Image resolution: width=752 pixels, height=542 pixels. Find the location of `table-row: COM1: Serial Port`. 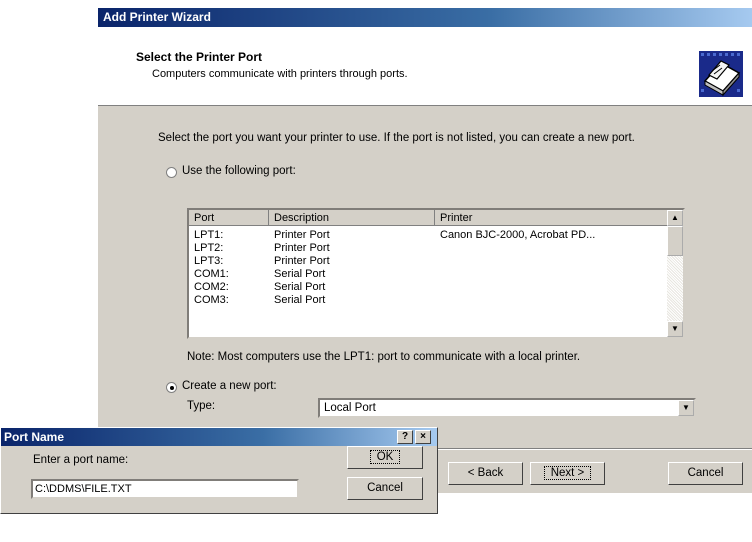

table-row: COM1: Serial Port is located at coordinates (430, 274).